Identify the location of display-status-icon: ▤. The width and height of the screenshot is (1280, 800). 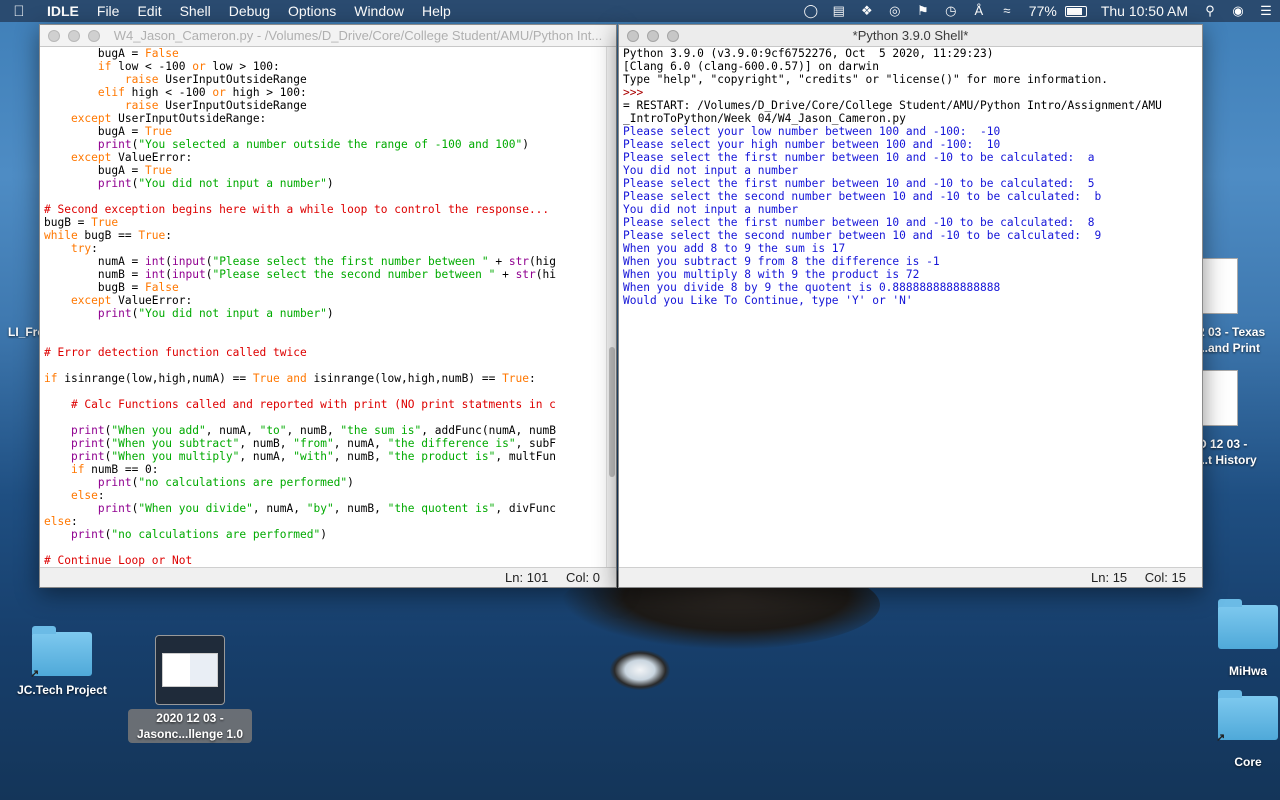
(839, 11).